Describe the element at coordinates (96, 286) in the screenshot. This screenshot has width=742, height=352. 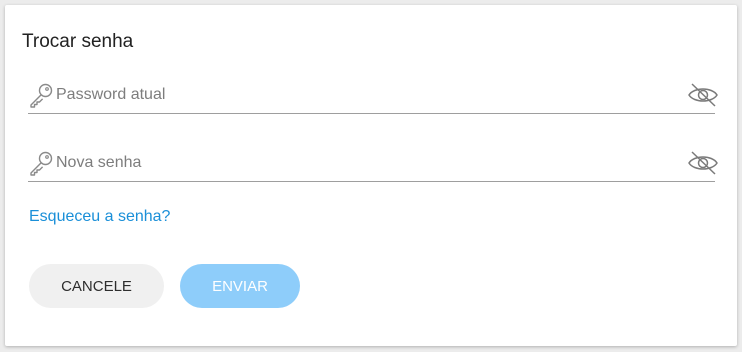
I see `cancel-button: CANCELE` at that location.